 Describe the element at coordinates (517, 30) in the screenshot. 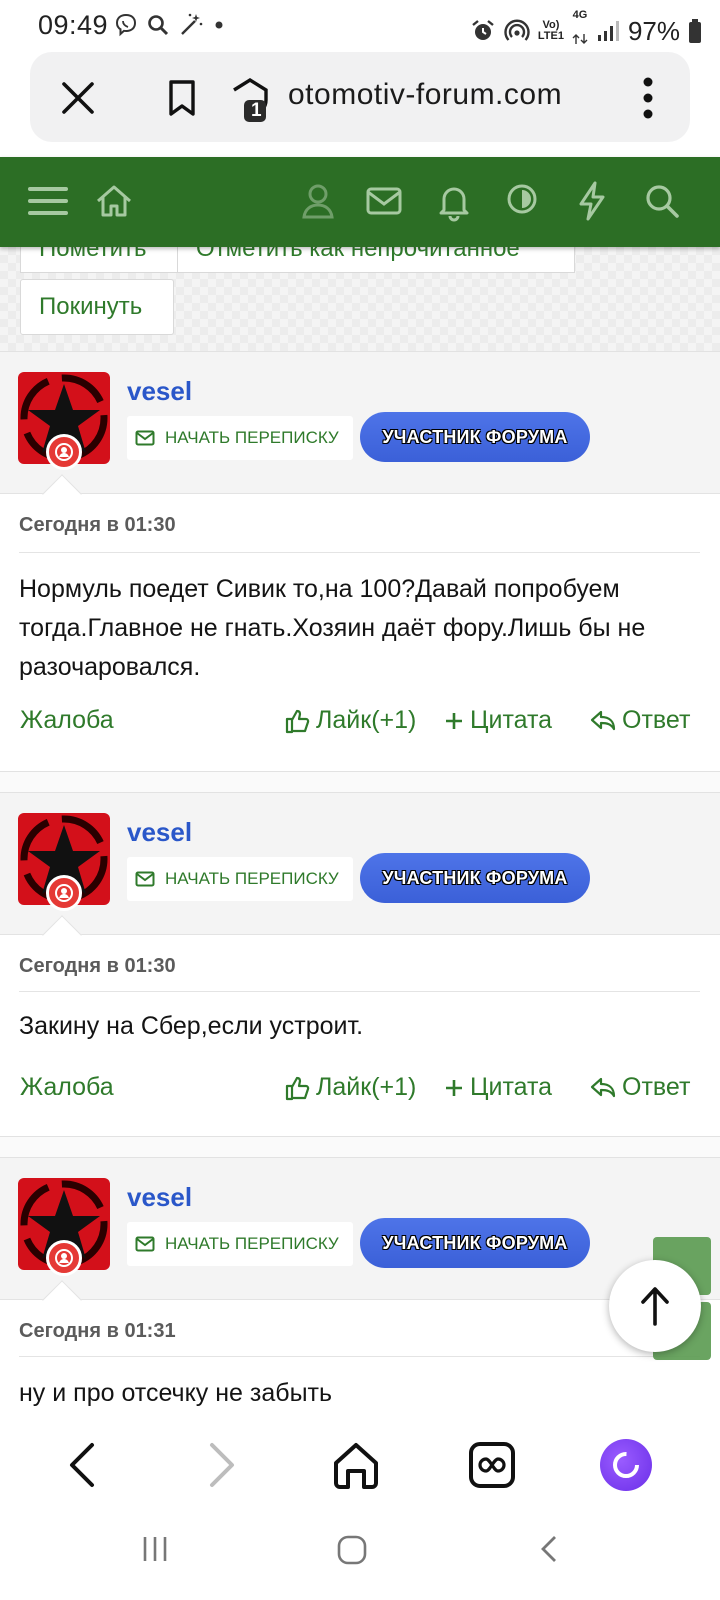

I see `hotspot-icon` at that location.